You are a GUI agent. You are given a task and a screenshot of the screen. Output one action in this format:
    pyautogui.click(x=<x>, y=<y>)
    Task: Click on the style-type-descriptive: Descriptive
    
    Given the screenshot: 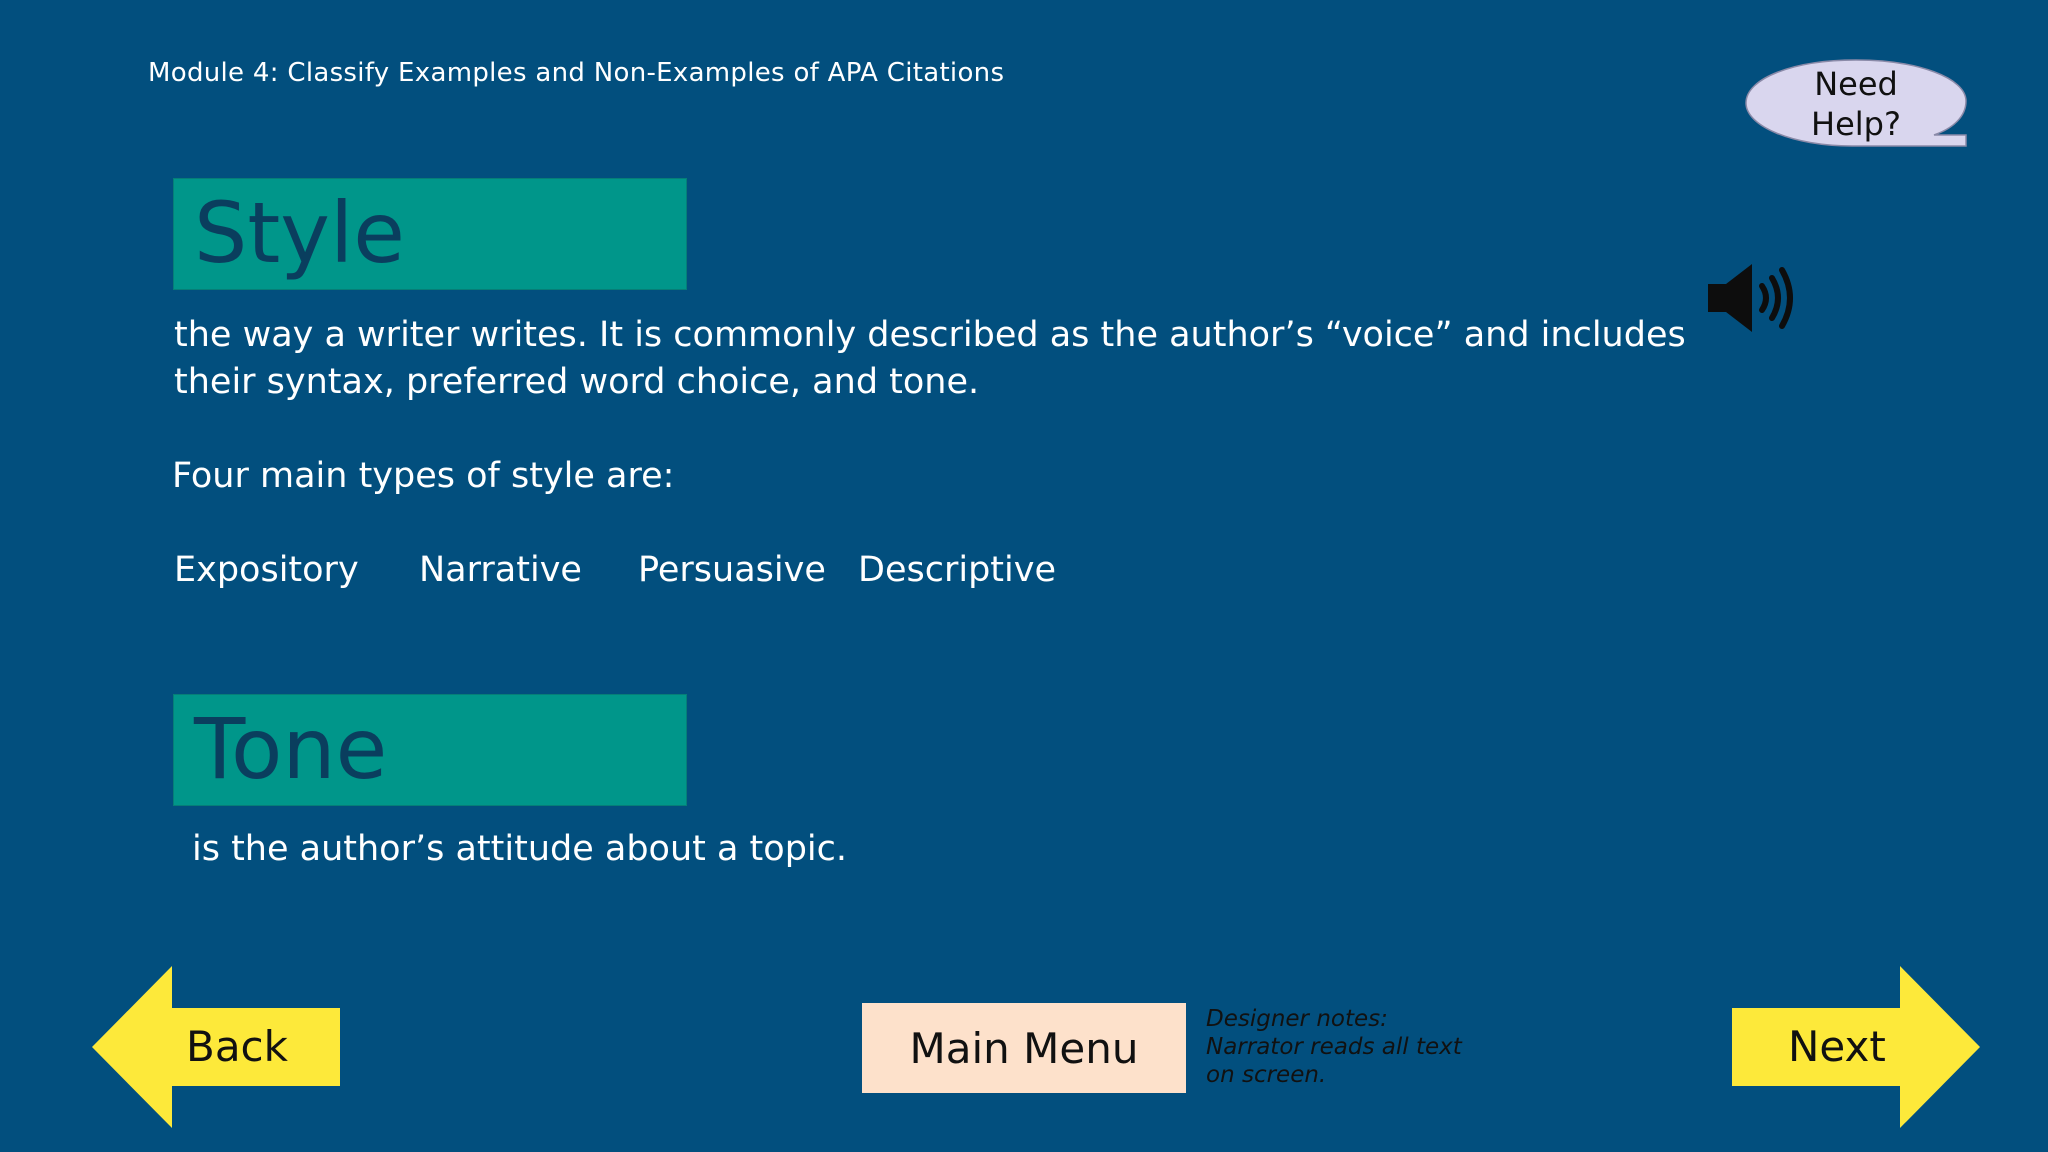 What is the action you would take?
    pyautogui.click(x=957, y=570)
    